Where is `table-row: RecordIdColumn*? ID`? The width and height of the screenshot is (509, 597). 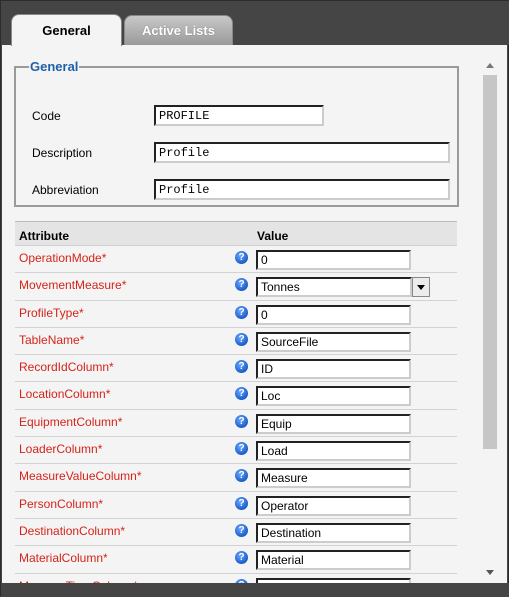
table-row: RecordIdColumn*? ID is located at coordinates (236, 368).